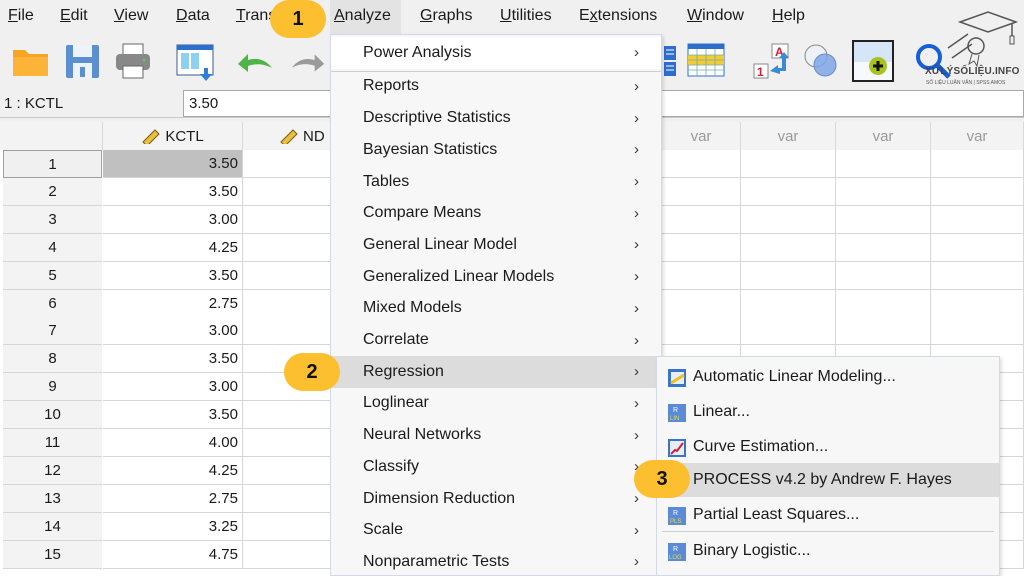 The width and height of the screenshot is (1024, 576). Describe the element at coordinates (52, 303) in the screenshot. I see `row-header: 6` at that location.